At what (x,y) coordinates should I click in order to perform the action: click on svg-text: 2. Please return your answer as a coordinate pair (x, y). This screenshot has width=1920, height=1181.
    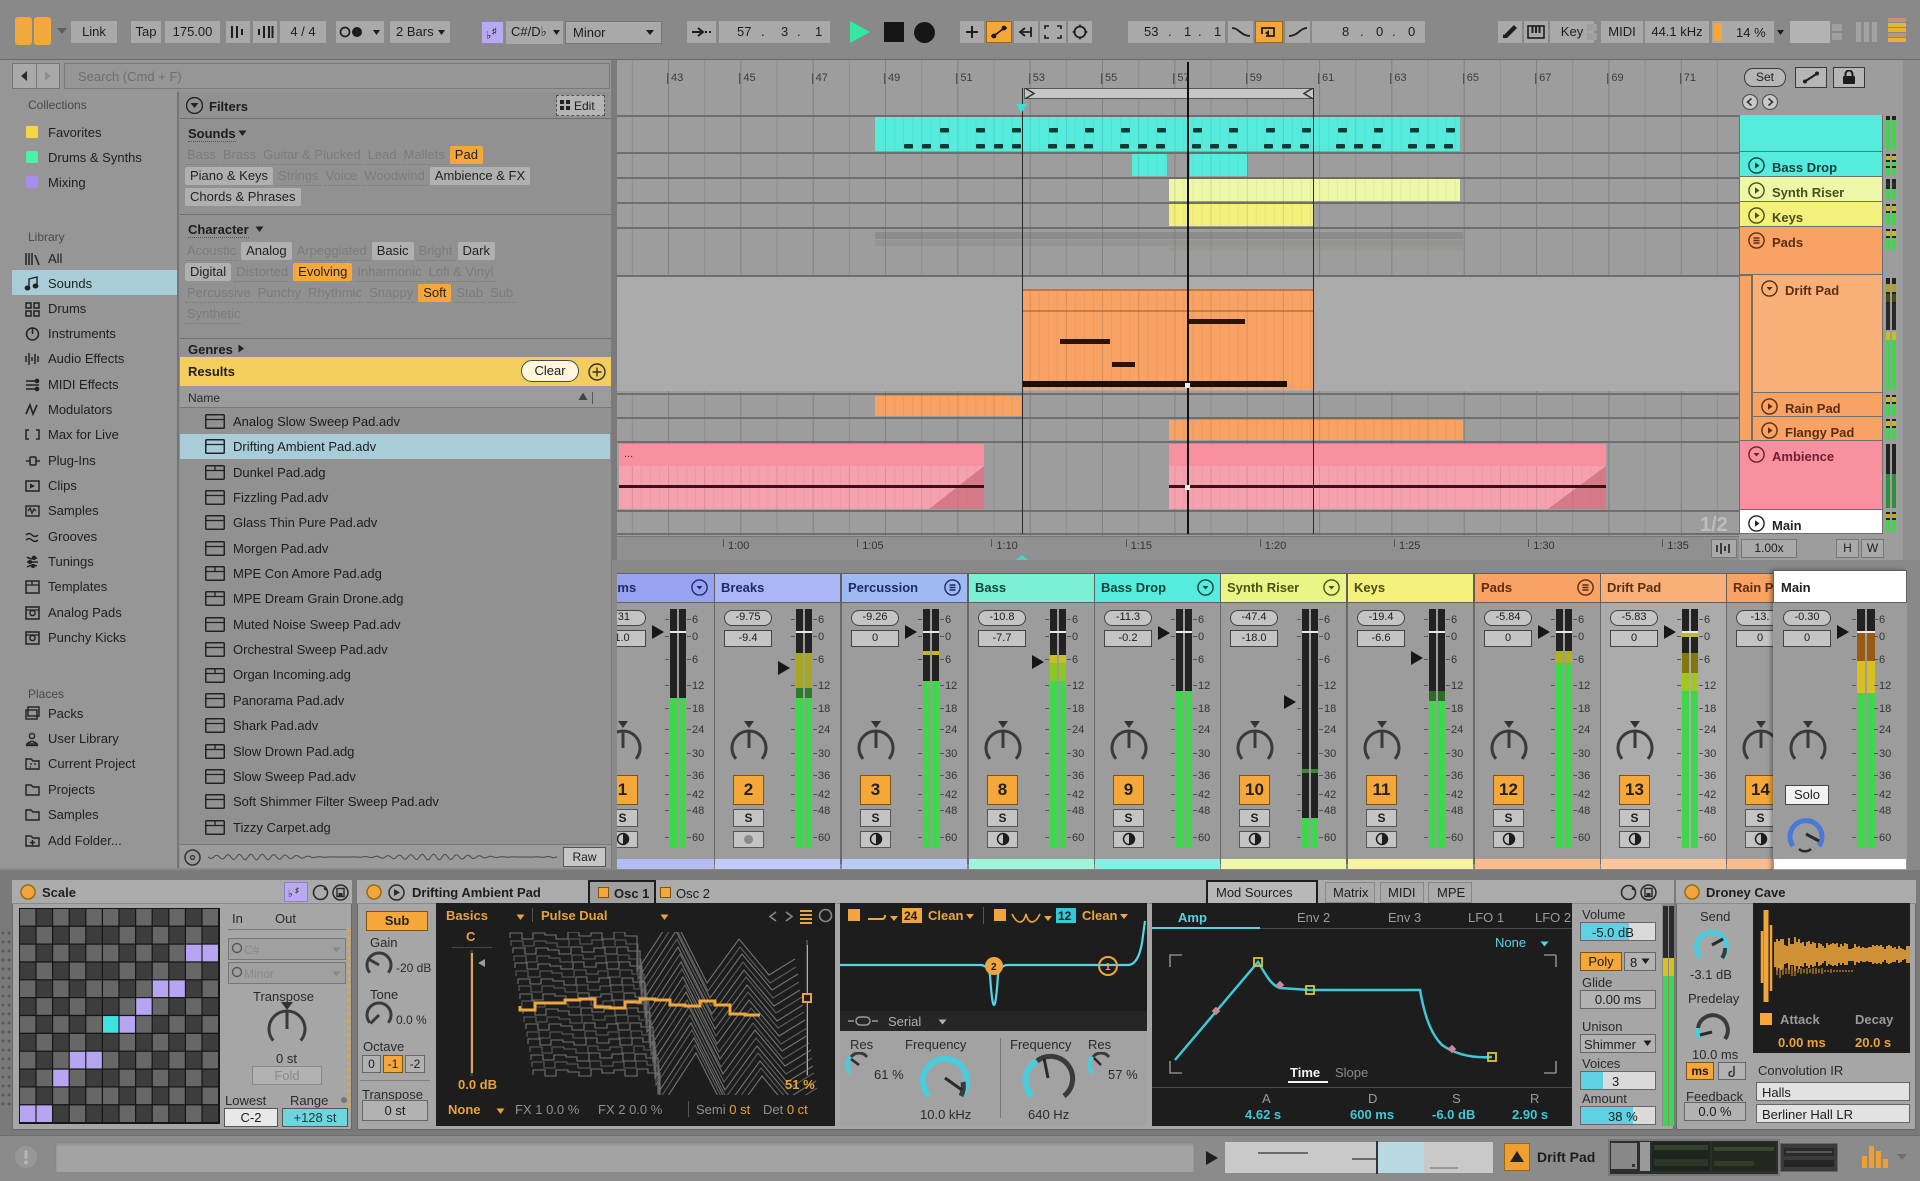
    Looking at the image, I should click on (994, 967).